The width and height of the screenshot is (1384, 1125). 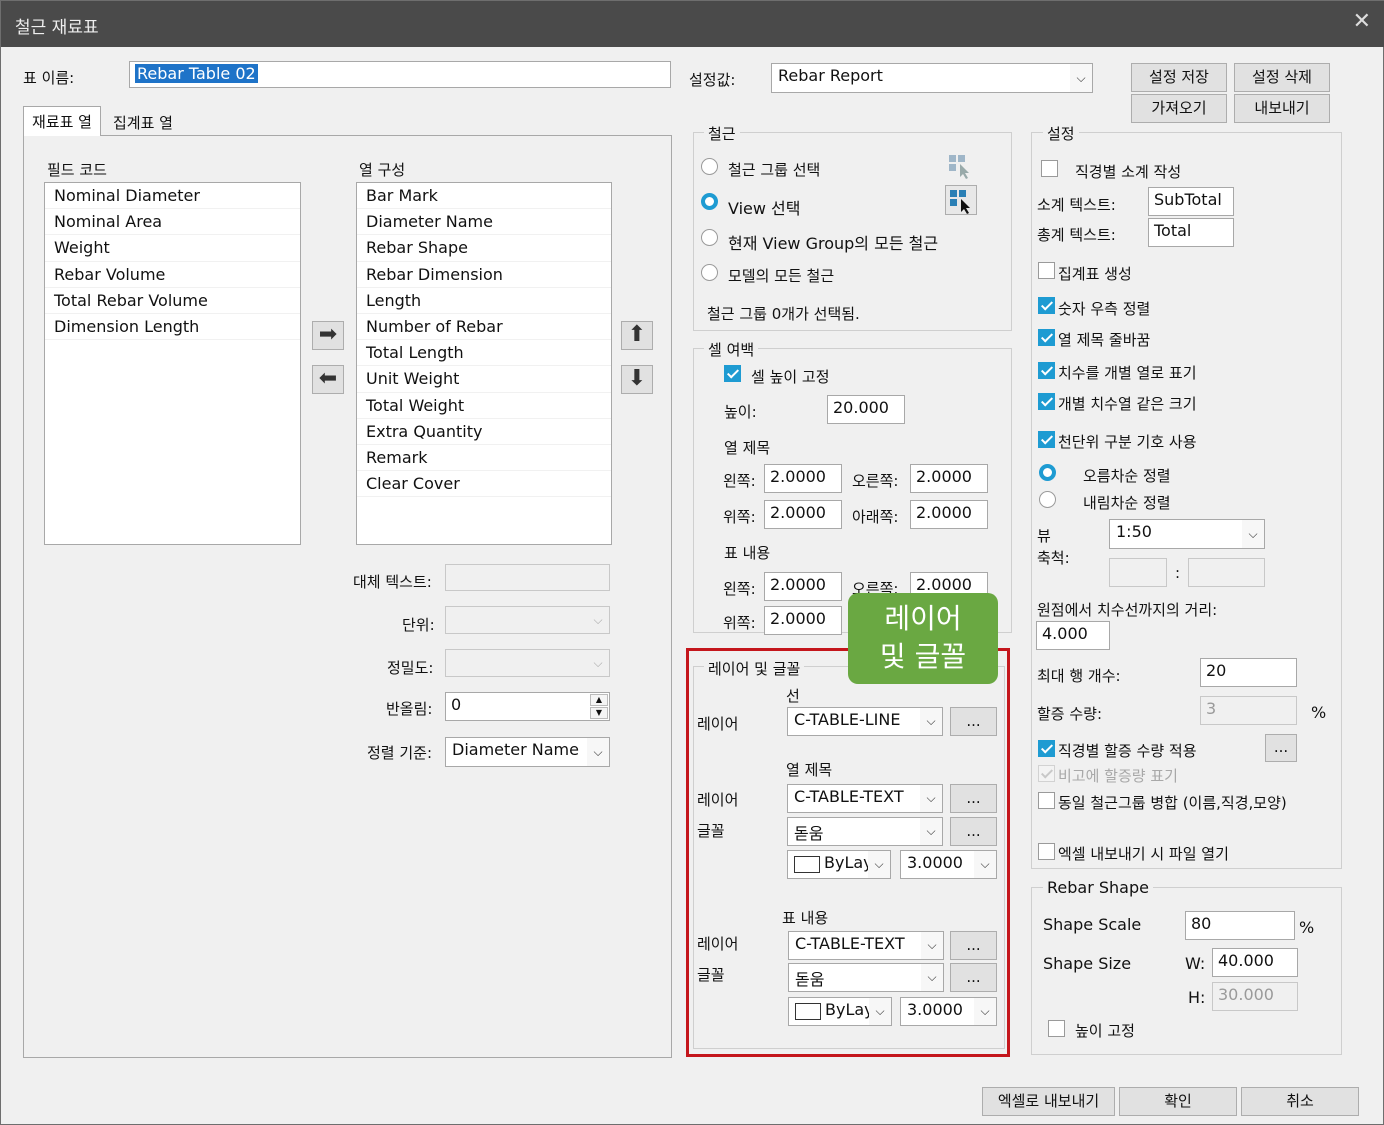 I want to click on height-input: 20.000, so click(x=866, y=409).